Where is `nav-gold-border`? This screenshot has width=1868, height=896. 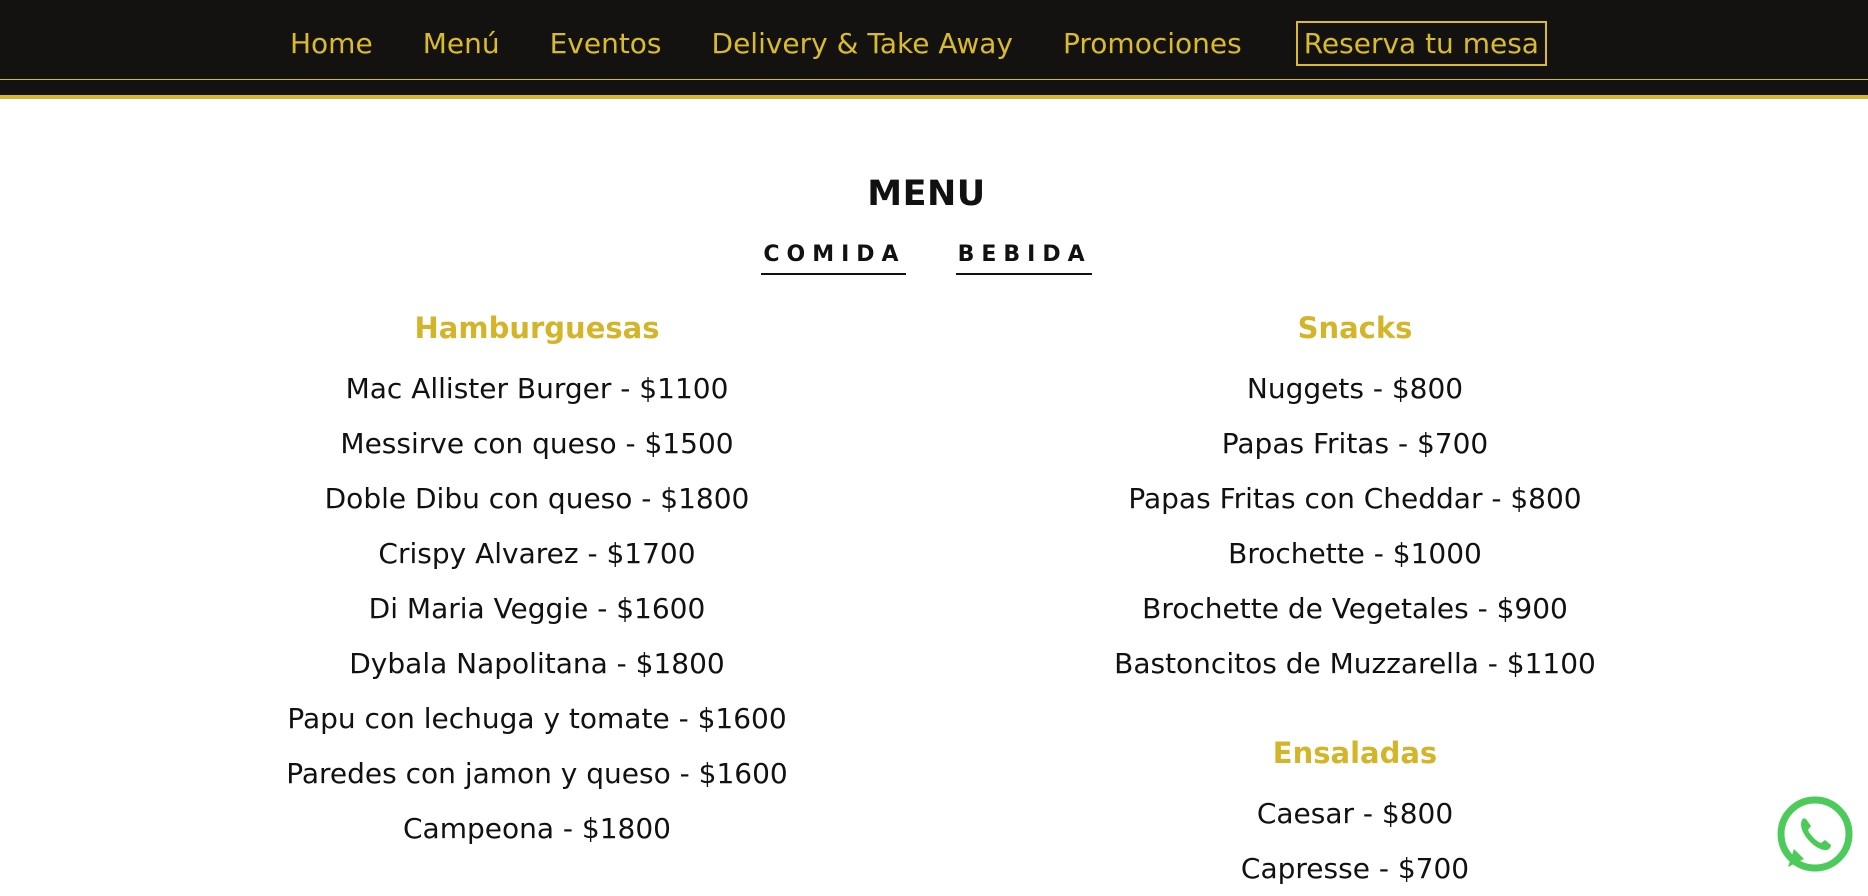
nav-gold-border is located at coordinates (934, 97).